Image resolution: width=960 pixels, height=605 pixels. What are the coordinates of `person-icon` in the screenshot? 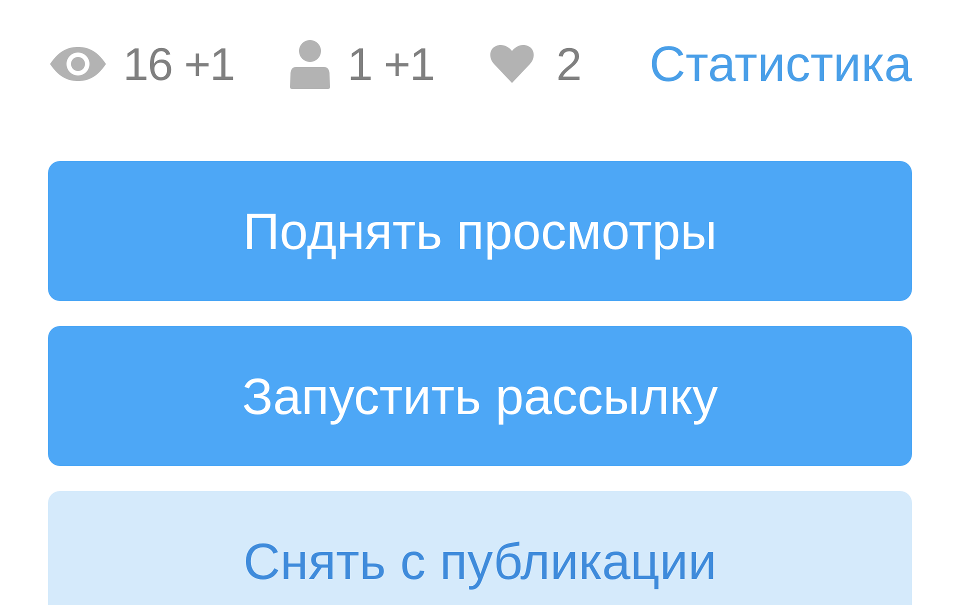 It's located at (310, 64).